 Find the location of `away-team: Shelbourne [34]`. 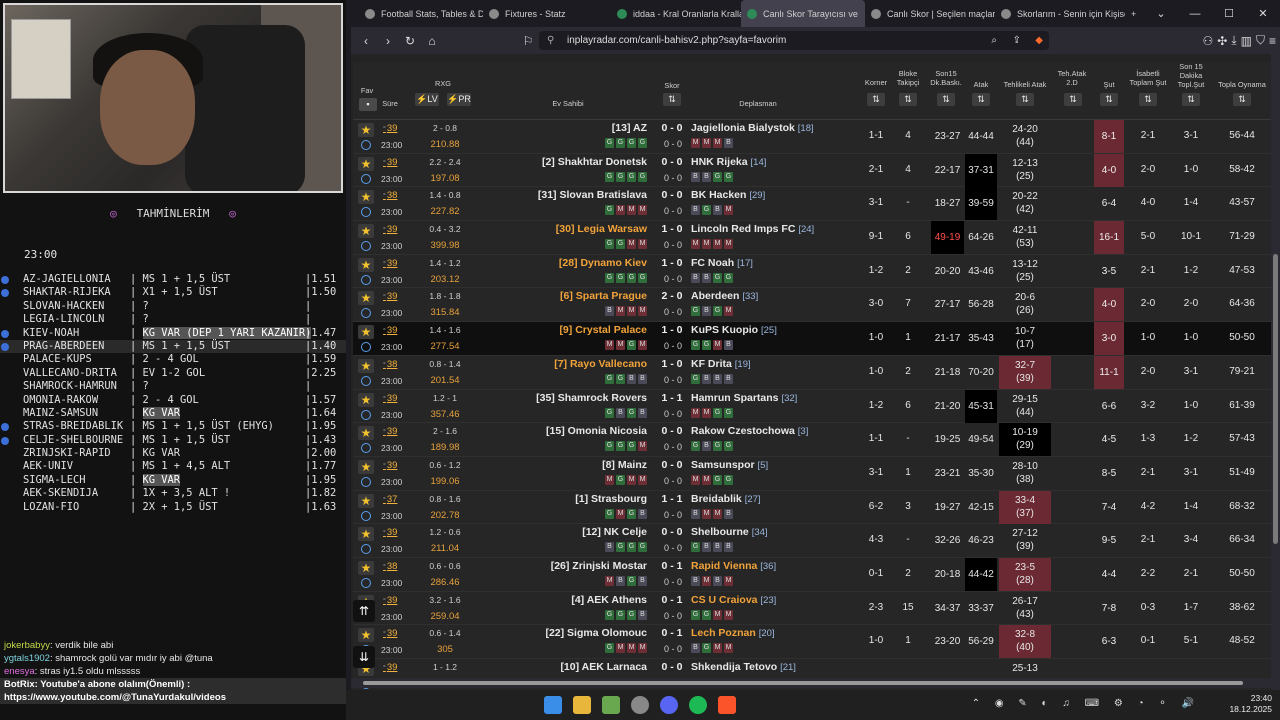

away-team: Shelbourne [34] is located at coordinates (729, 532).